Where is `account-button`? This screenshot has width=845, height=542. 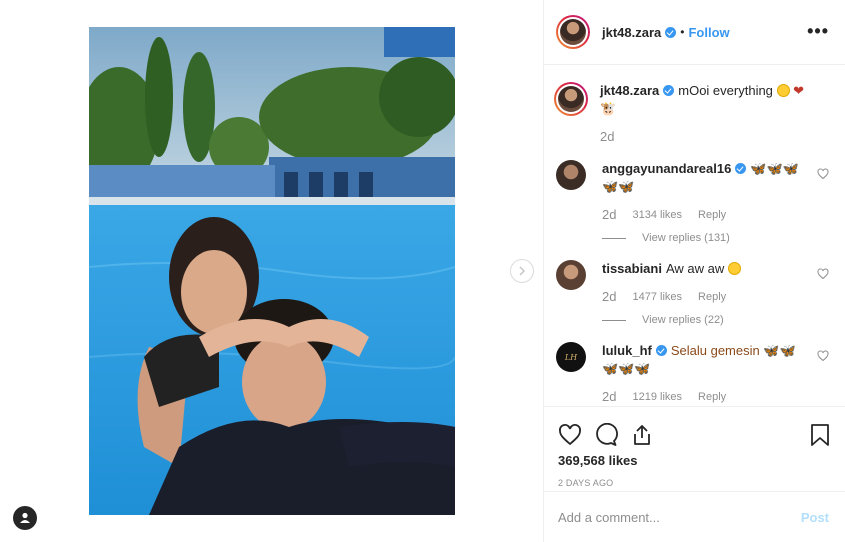
account-button is located at coordinates (25, 518).